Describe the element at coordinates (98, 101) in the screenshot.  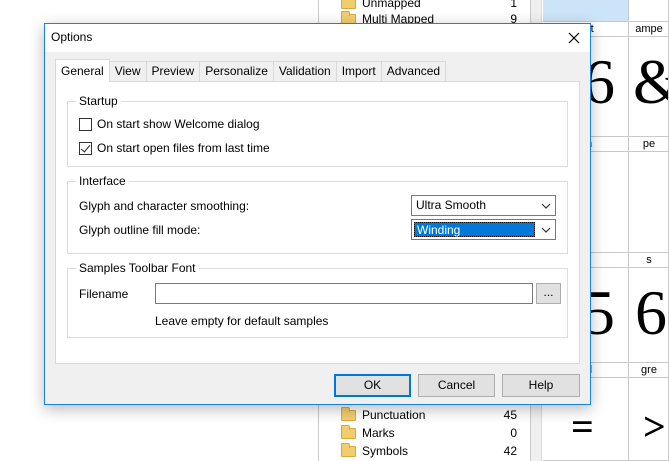
I see `startup-group-title: Startup` at that location.